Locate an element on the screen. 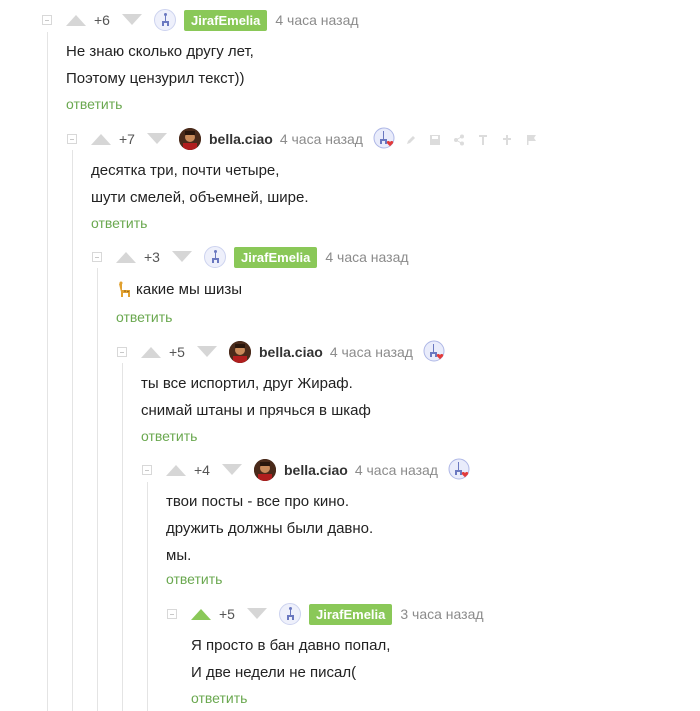 This screenshot has height=711, width=700. comment-tools is located at coordinates (471, 139).